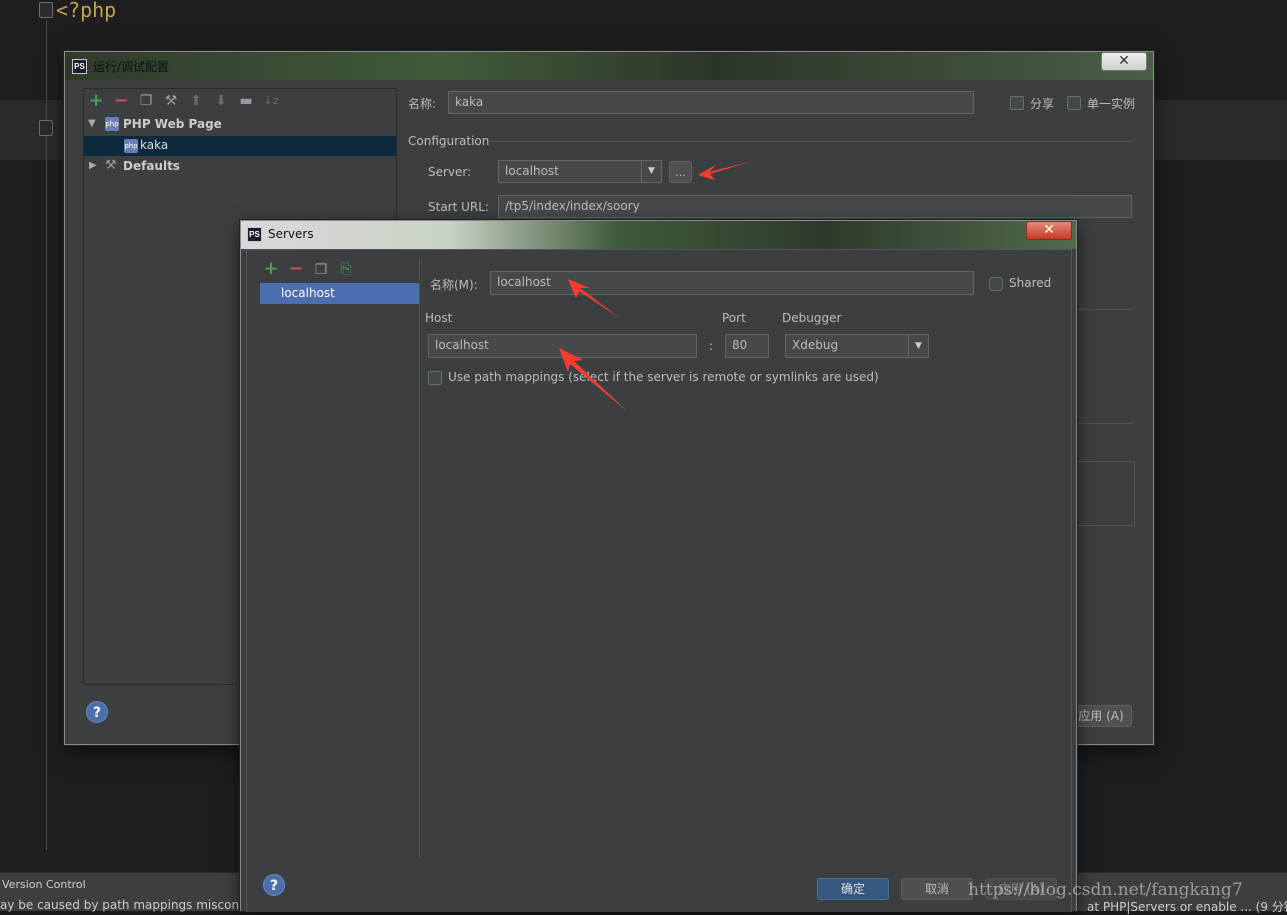  Describe the element at coordinates (1030, 283) in the screenshot. I see `shared-label: Shared` at that location.